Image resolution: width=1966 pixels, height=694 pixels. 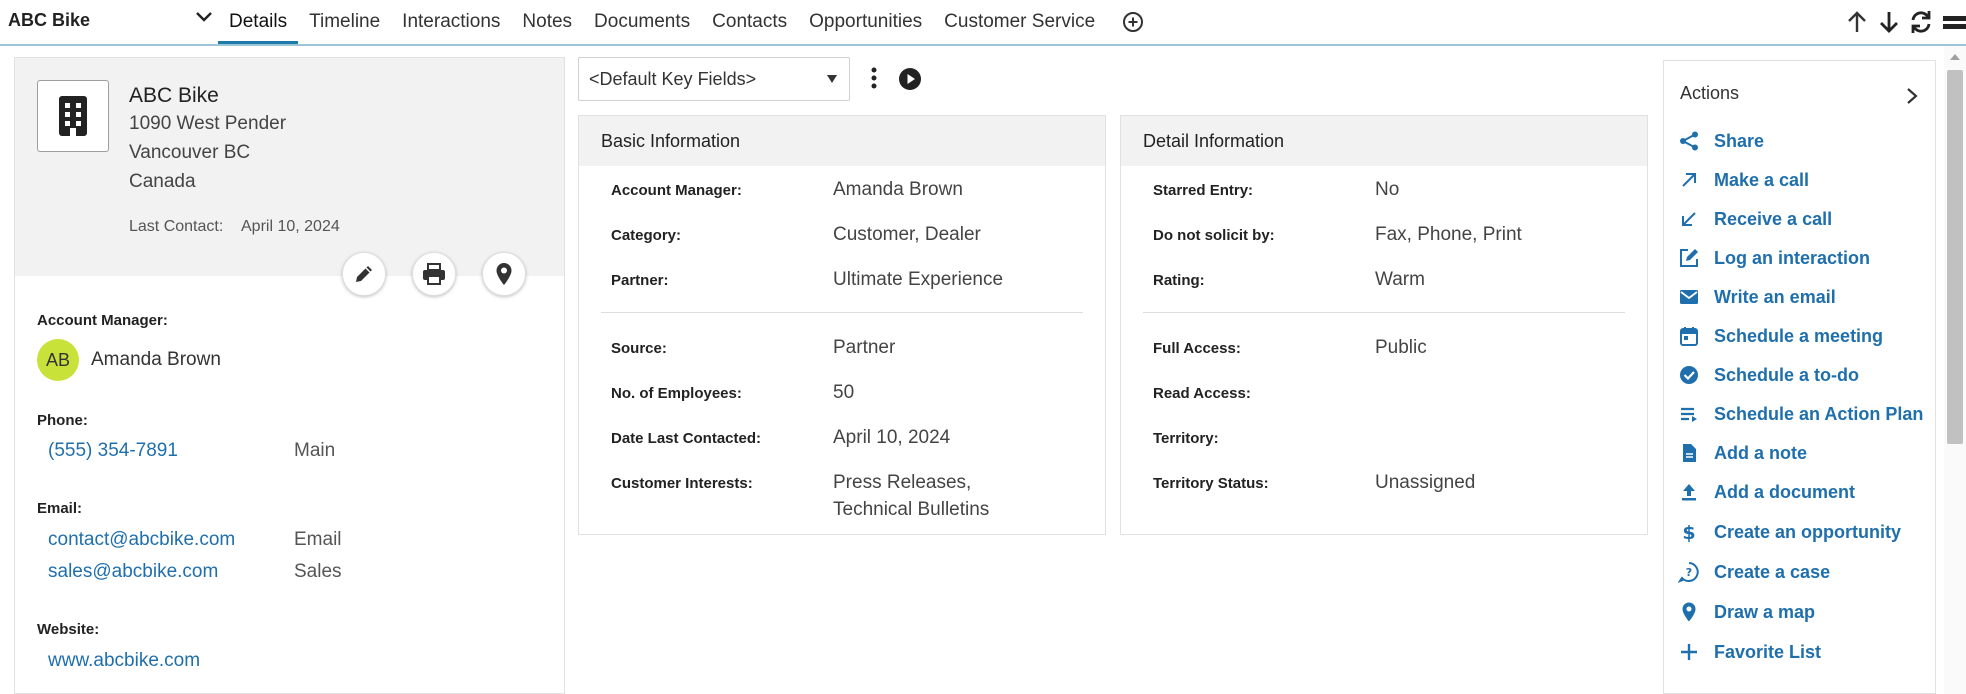 I want to click on scrollbar, so click(x=1955, y=370).